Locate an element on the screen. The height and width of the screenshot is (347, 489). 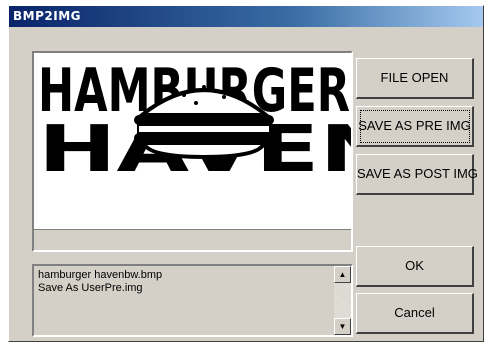
save-as-post-img-button: SAVE AS POST IMG is located at coordinates (417, 174).